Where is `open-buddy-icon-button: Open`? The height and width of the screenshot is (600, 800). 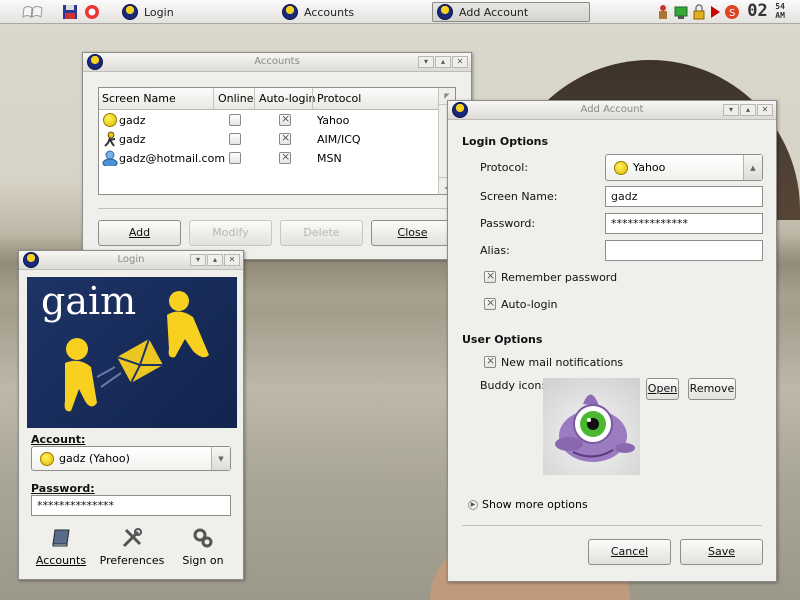 open-buddy-icon-button: Open is located at coordinates (662, 389).